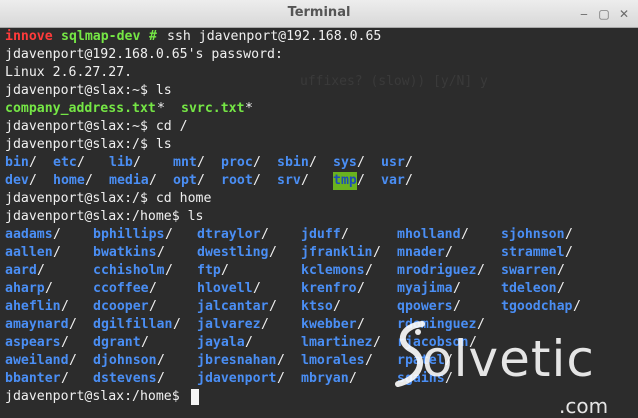  What do you see at coordinates (237, 180) in the screenshot?
I see `dir-root: root` at bounding box center [237, 180].